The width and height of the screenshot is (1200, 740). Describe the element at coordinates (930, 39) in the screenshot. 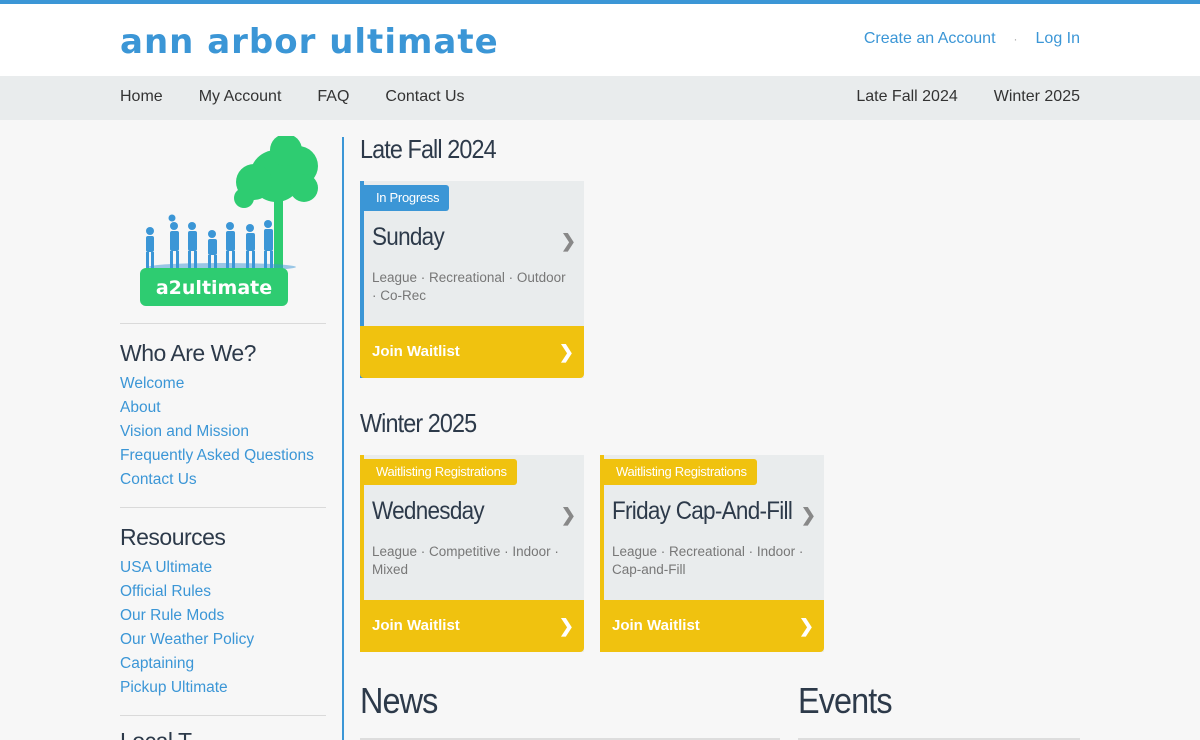

I see `create-account-link: Create an Account` at that location.